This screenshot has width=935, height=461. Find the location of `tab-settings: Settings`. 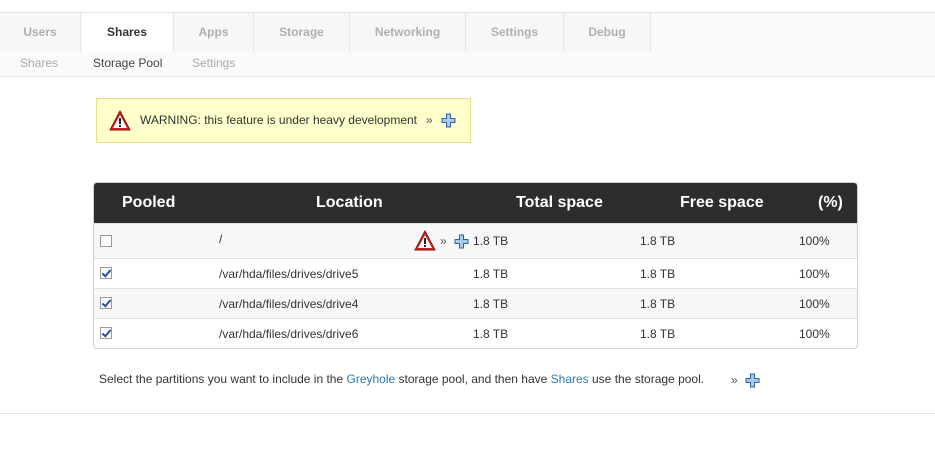

tab-settings: Settings is located at coordinates (515, 33).